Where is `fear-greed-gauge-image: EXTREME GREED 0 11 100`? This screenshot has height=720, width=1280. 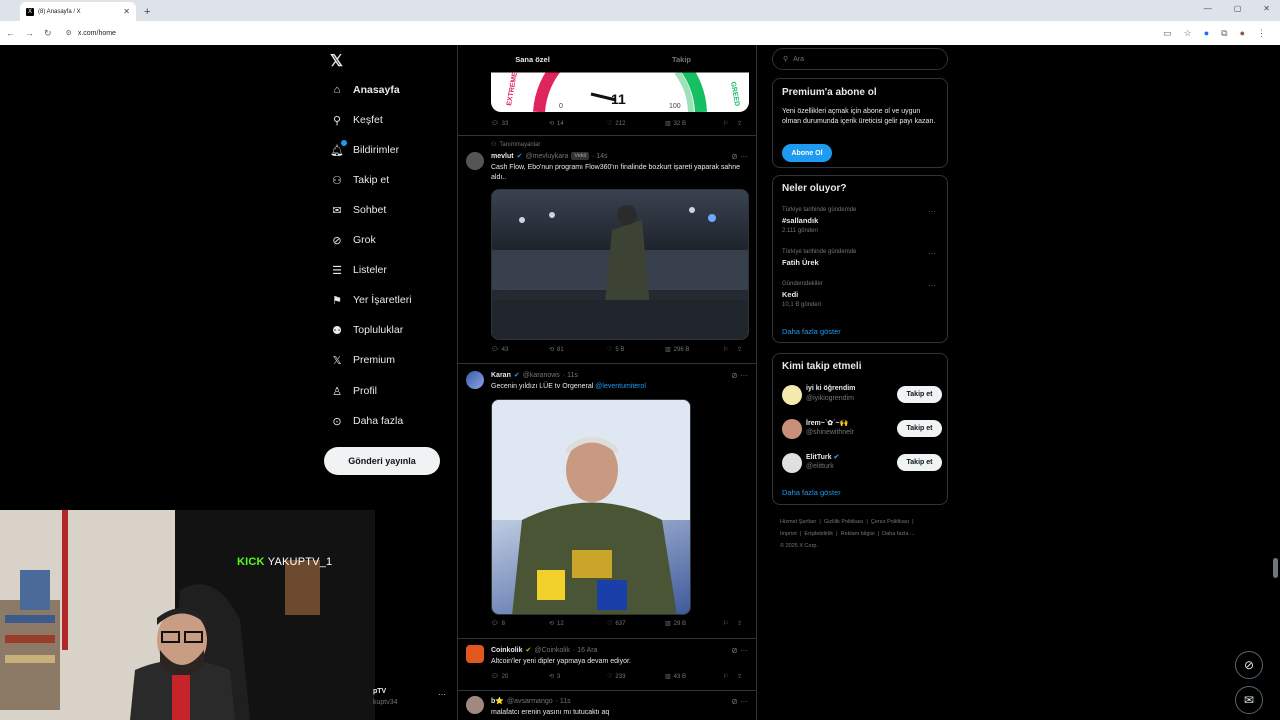 fear-greed-gauge-image: EXTREME GREED 0 11 100 is located at coordinates (620, 92).